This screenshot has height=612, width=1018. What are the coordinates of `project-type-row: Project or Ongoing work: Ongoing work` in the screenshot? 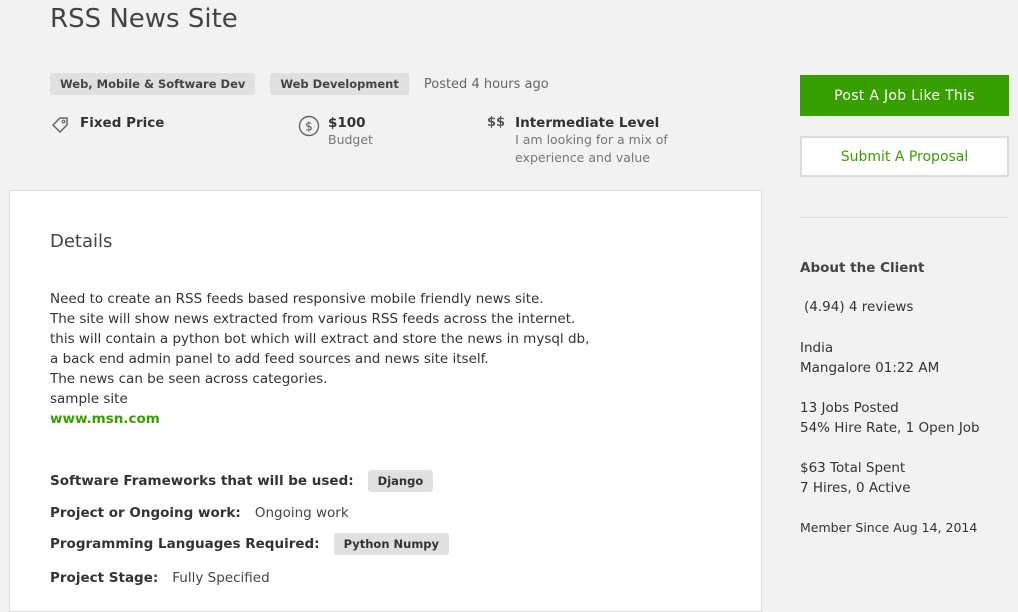 It's located at (199, 513).